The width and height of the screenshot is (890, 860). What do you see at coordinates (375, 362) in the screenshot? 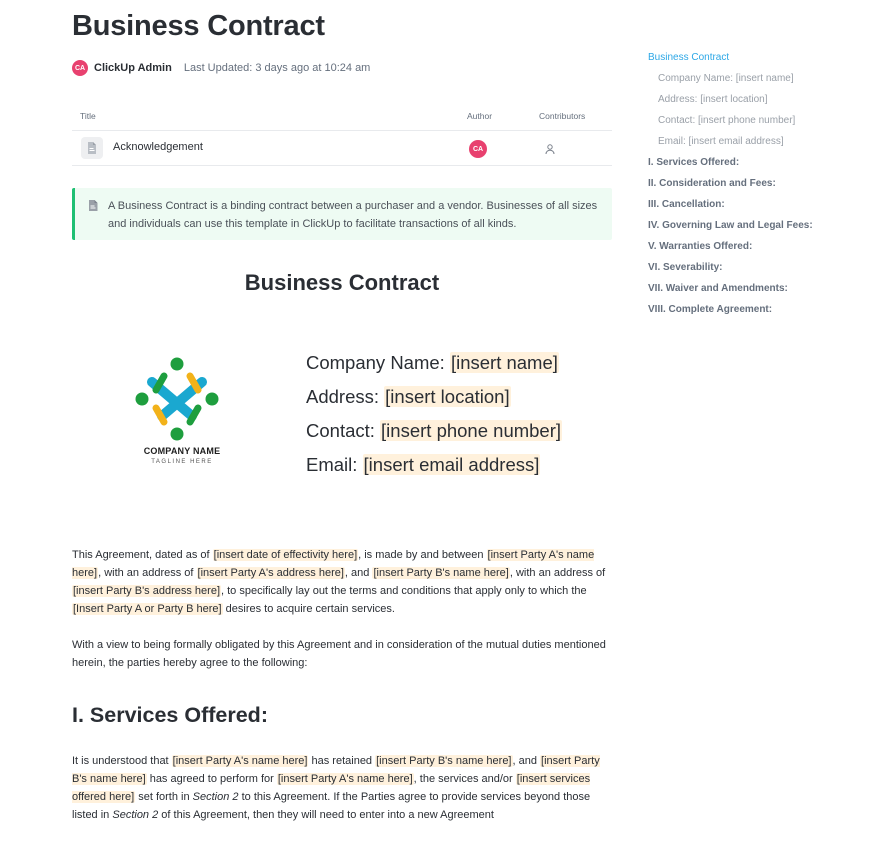
I see `field-label: Company Name:` at bounding box center [375, 362].